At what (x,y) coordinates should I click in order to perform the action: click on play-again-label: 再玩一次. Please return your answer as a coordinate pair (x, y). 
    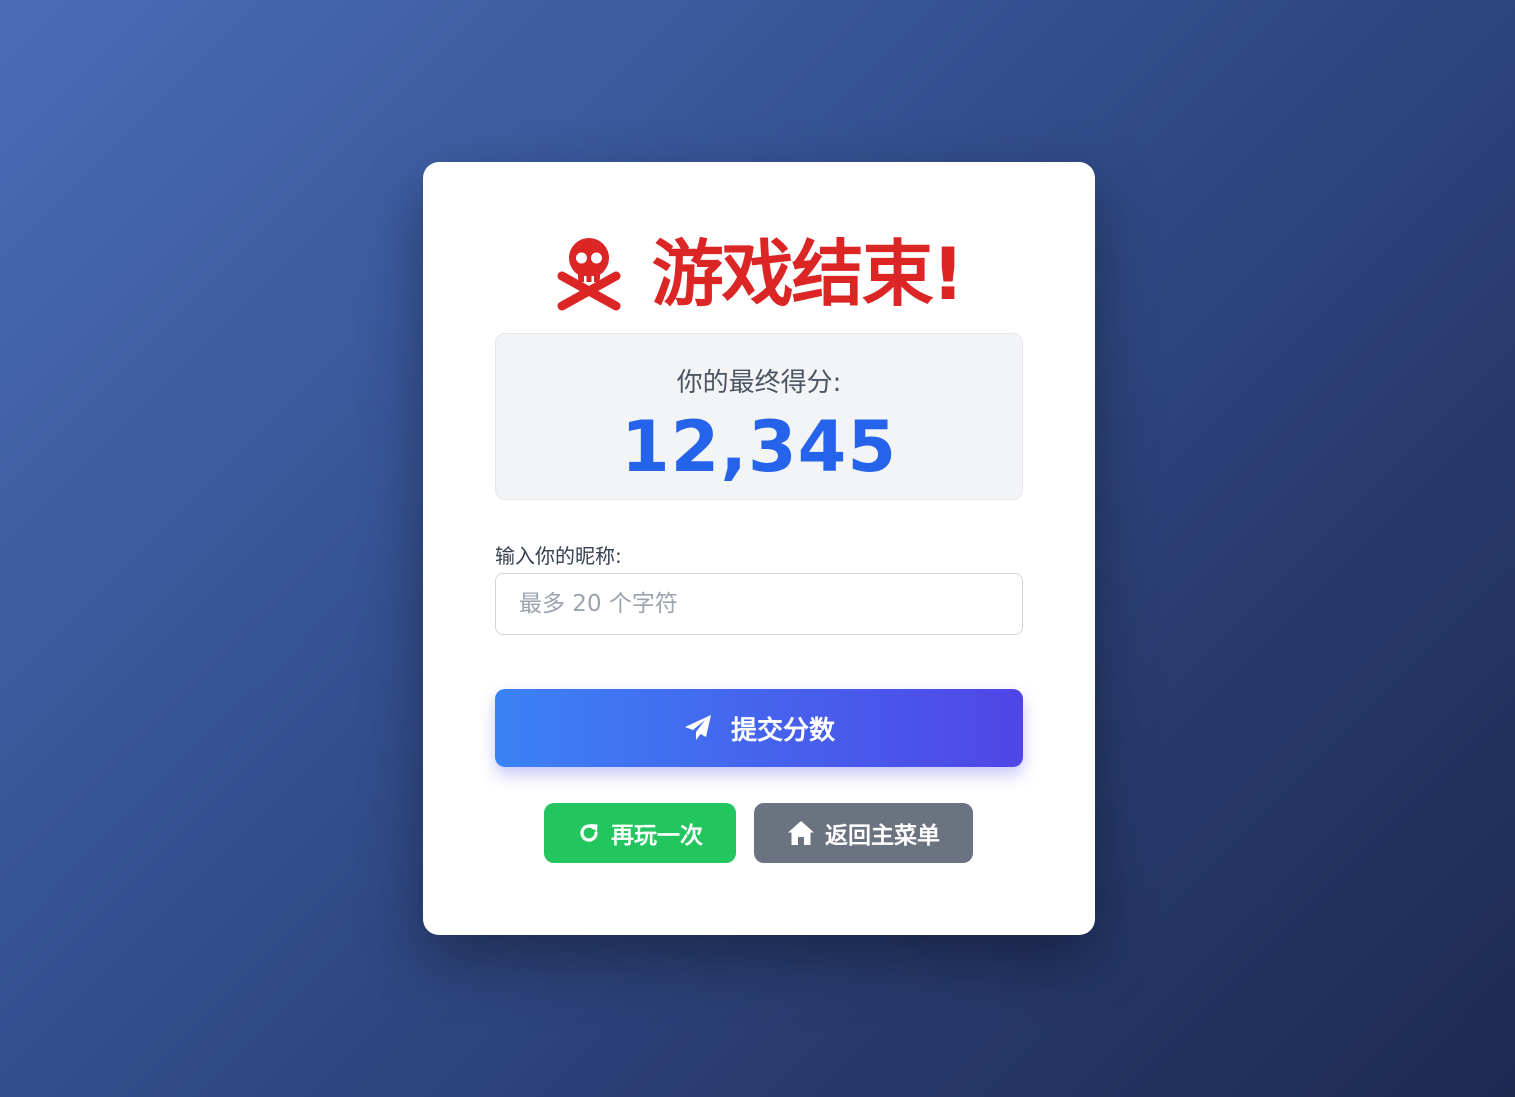
    Looking at the image, I should click on (657, 836).